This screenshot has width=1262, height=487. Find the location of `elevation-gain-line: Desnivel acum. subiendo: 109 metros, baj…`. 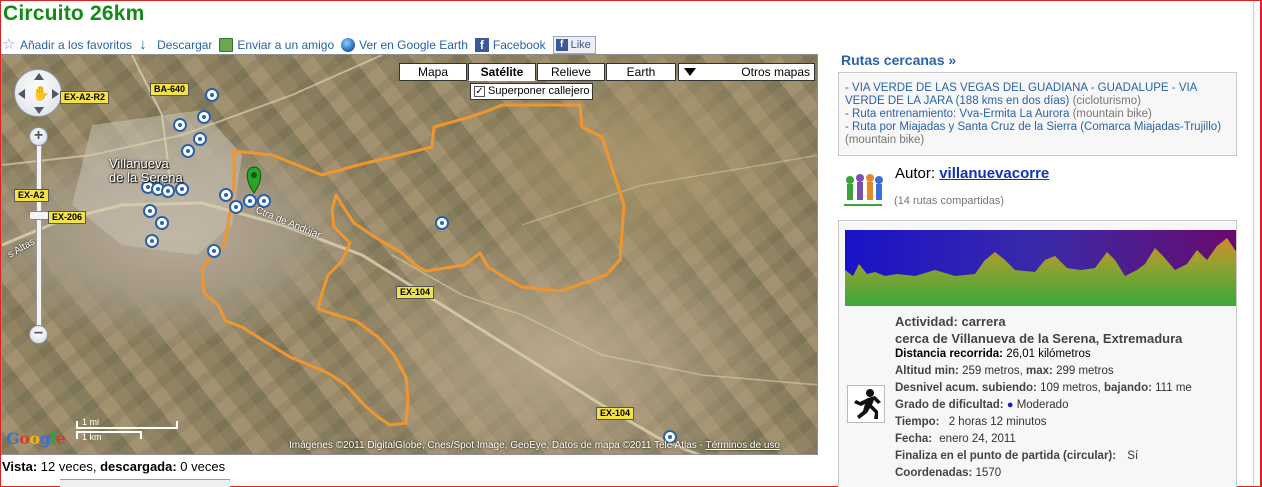

elevation-gain-line: Desnivel acum. subiendo: 109 metros, baj… is located at coordinates (1043, 388).